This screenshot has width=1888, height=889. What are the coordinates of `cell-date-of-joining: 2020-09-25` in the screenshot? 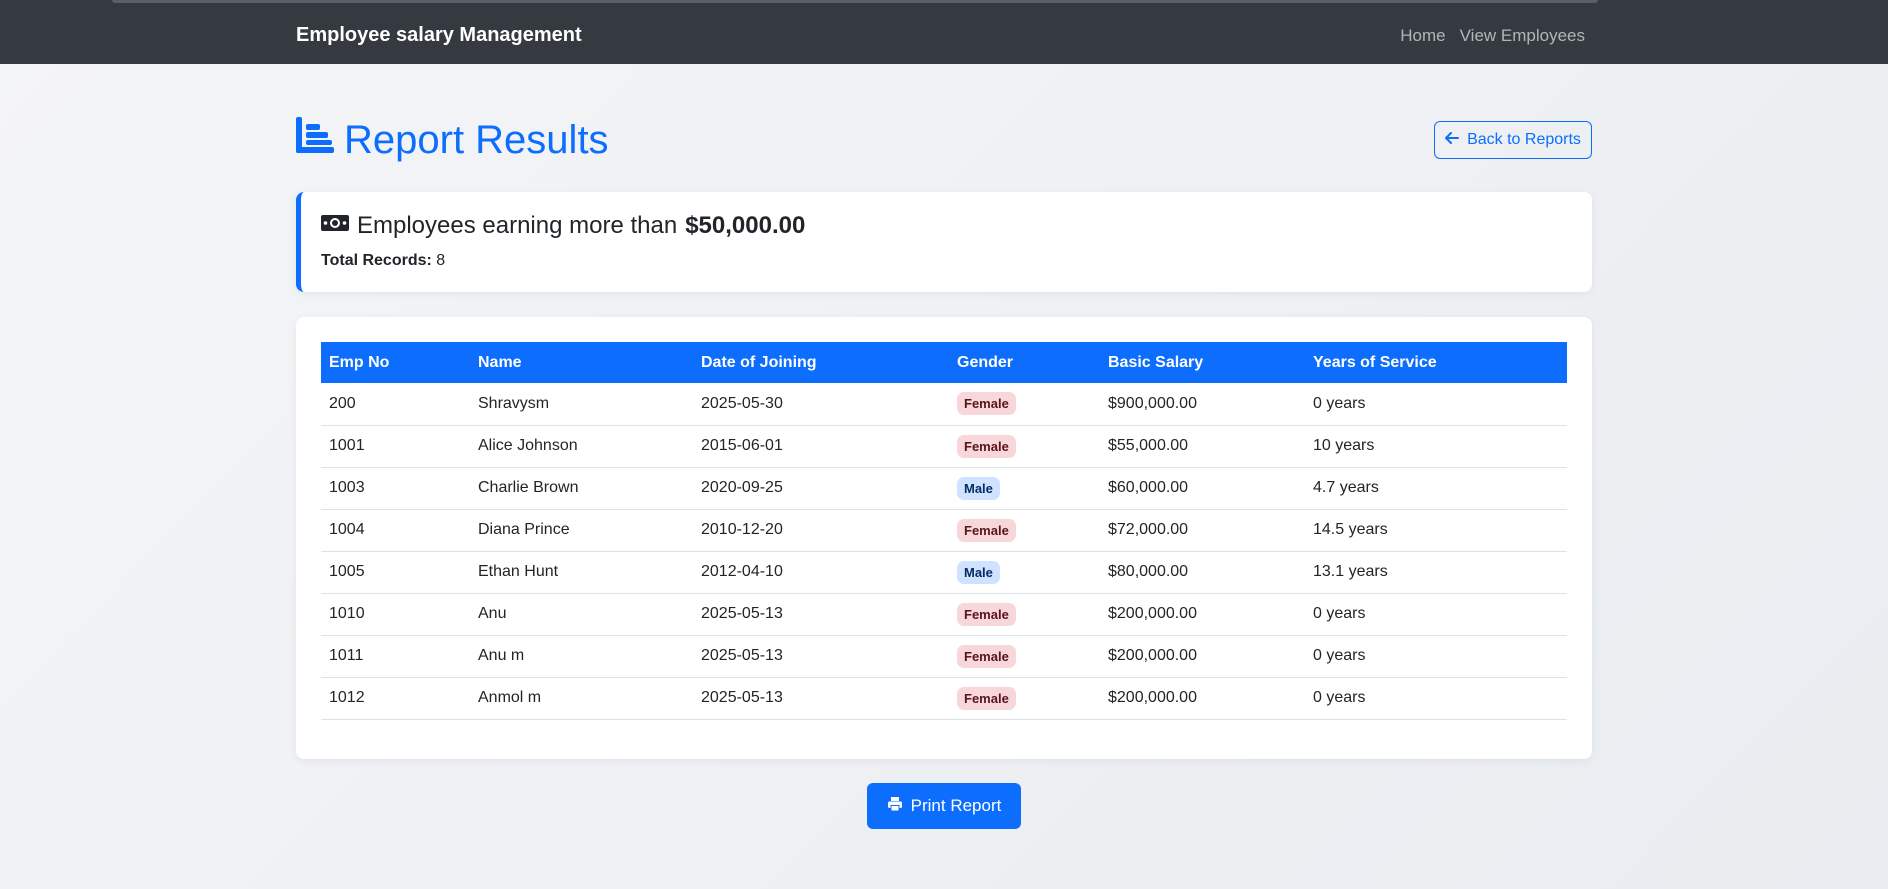 It's located at (742, 487).